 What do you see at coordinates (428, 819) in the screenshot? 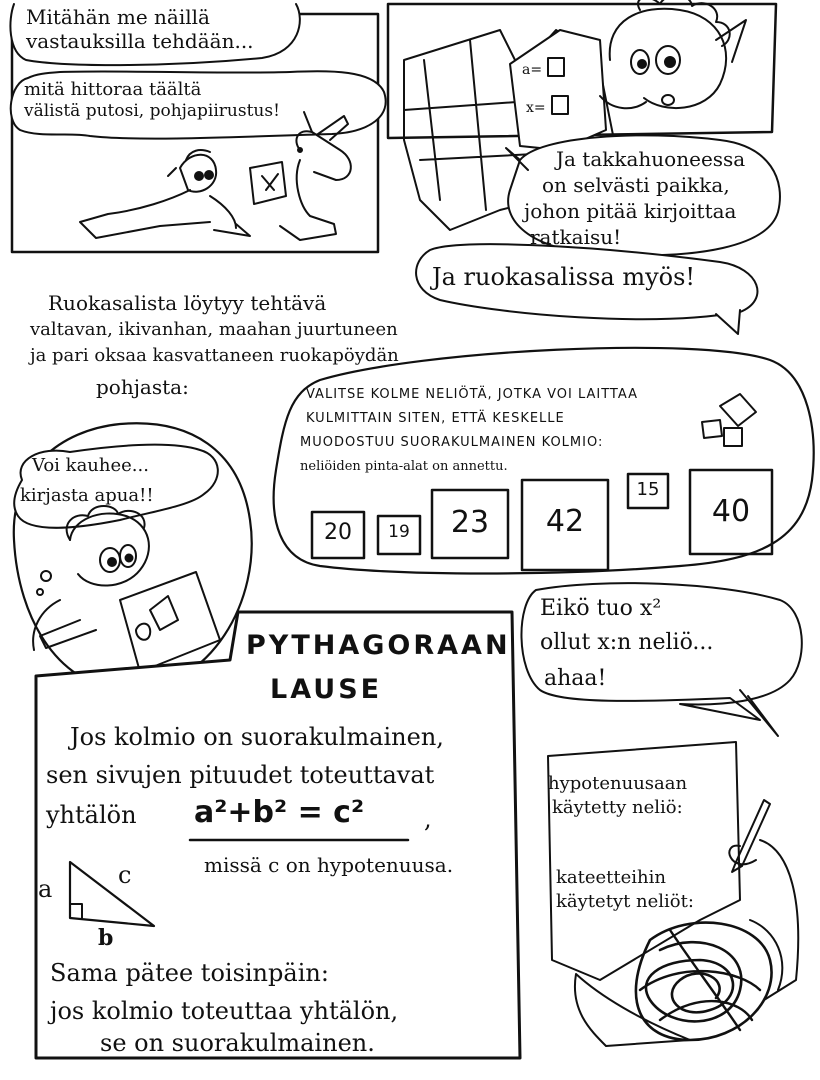
I see `equation-comma: ,` at bounding box center [428, 819].